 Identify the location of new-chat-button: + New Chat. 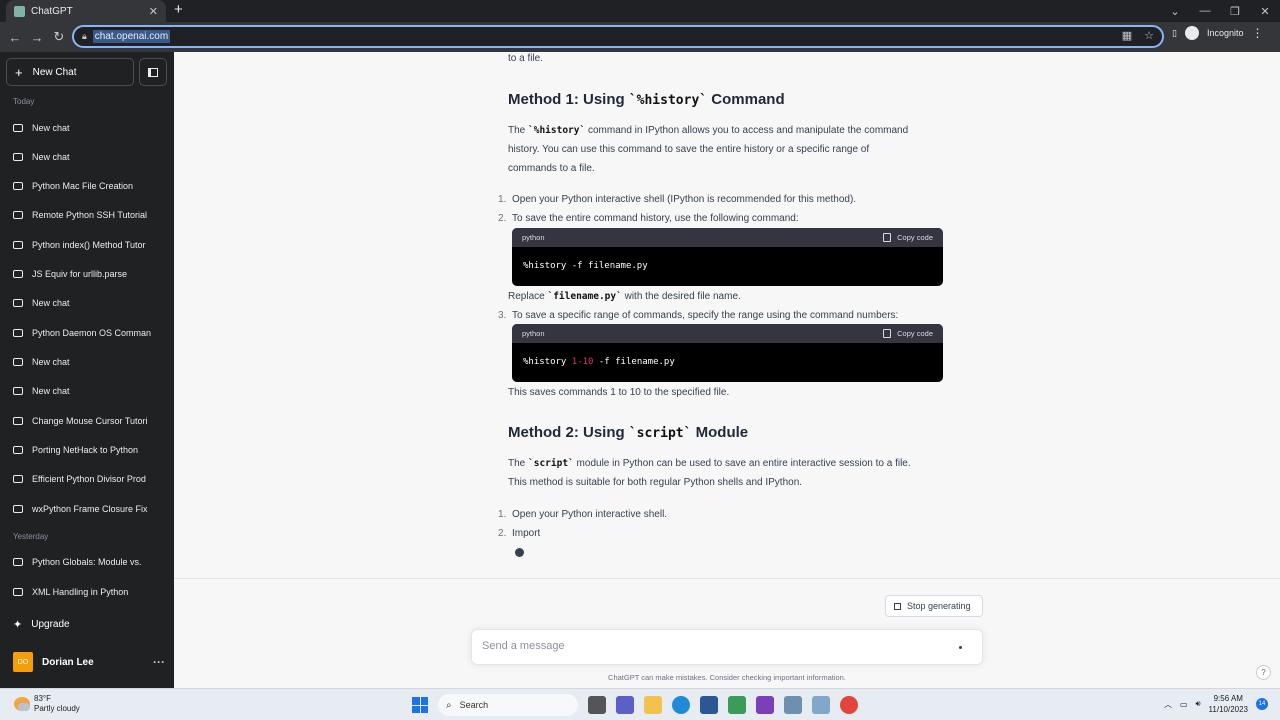
(70, 72).